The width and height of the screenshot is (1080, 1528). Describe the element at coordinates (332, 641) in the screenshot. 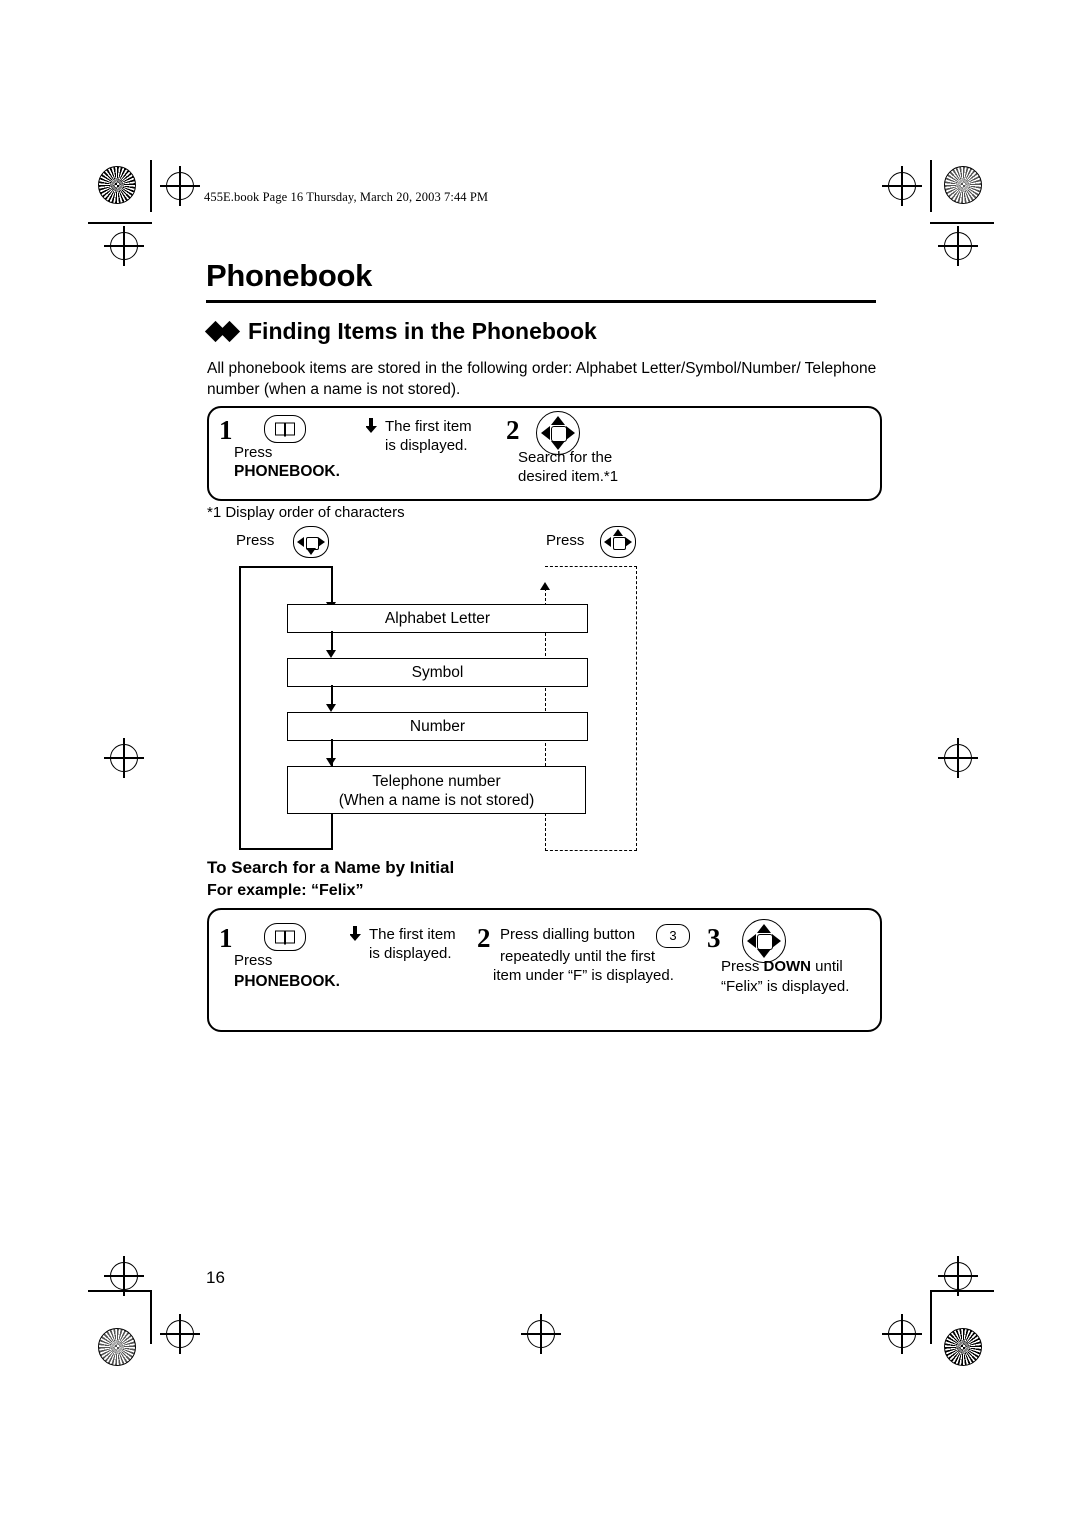

I see `flow-line-alpha-to-symbol` at that location.